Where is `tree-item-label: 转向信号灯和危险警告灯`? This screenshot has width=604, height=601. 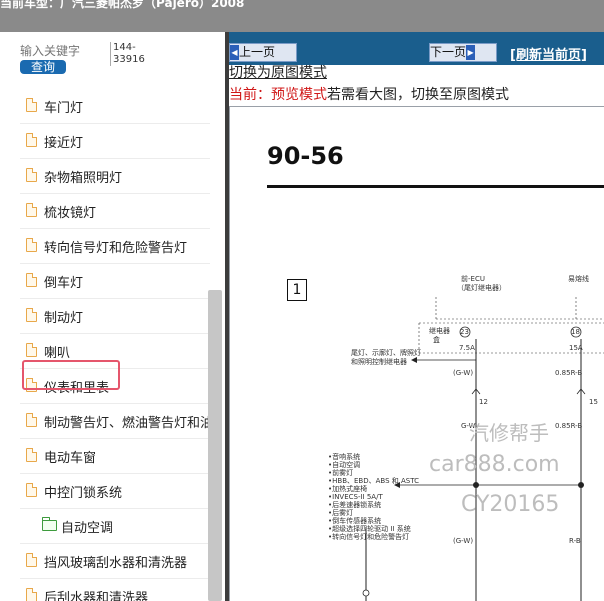
tree-item-label: 转向信号灯和危险警告灯 is located at coordinates (116, 248).